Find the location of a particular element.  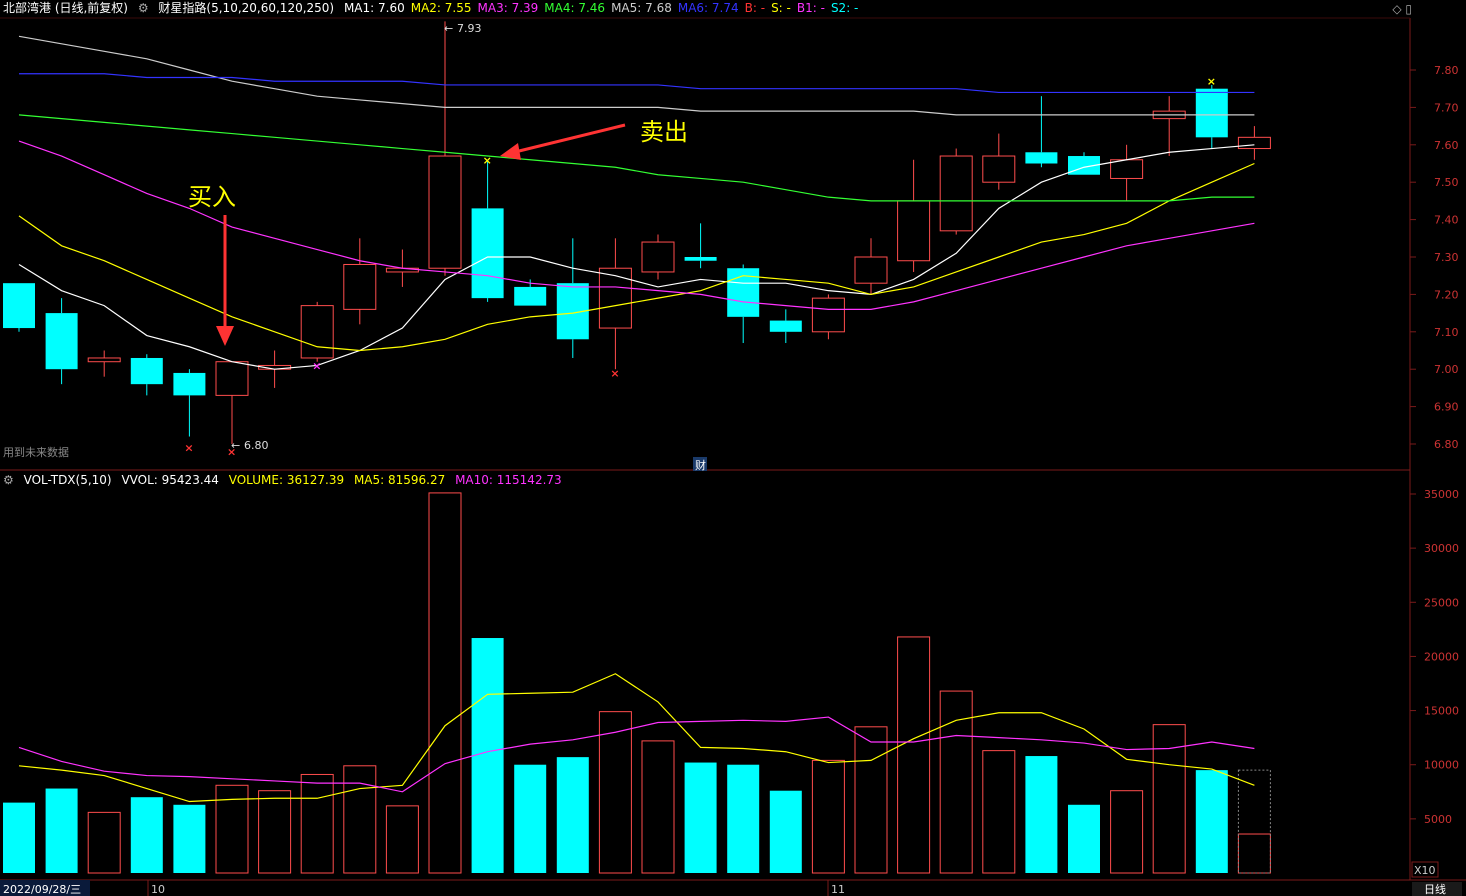

maximize-icon: ▯ is located at coordinates (1408, 9).